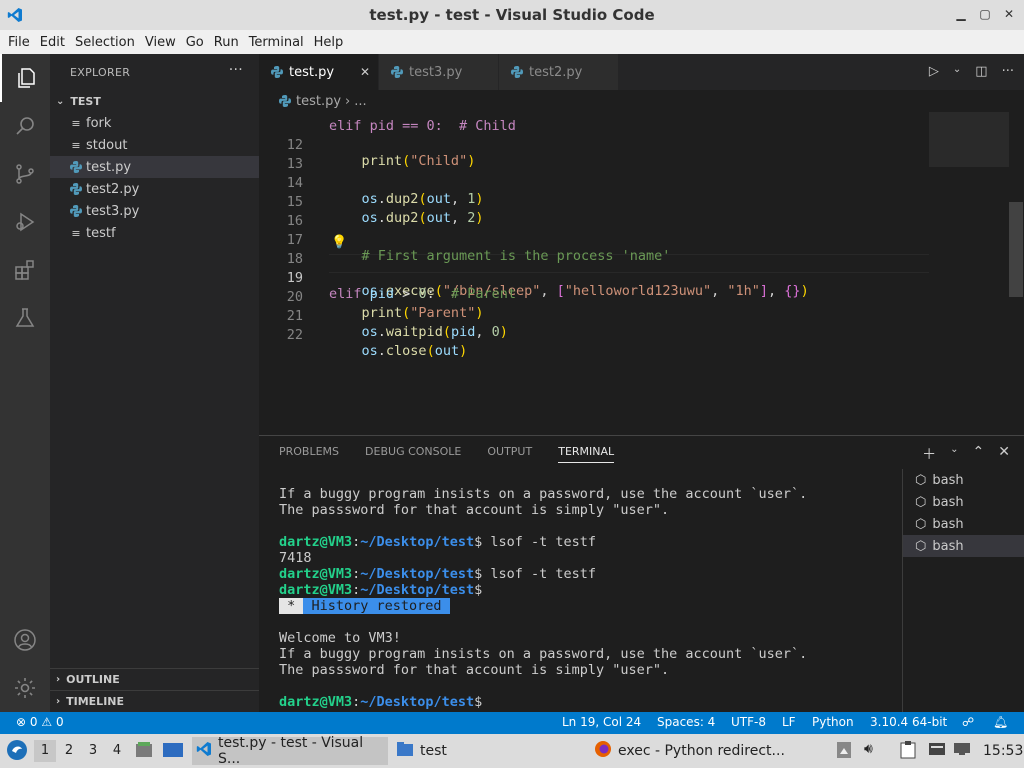 This screenshot has height=768, width=1024. Describe the element at coordinates (1009, 14) in the screenshot. I see `close-icon: ✕` at that location.